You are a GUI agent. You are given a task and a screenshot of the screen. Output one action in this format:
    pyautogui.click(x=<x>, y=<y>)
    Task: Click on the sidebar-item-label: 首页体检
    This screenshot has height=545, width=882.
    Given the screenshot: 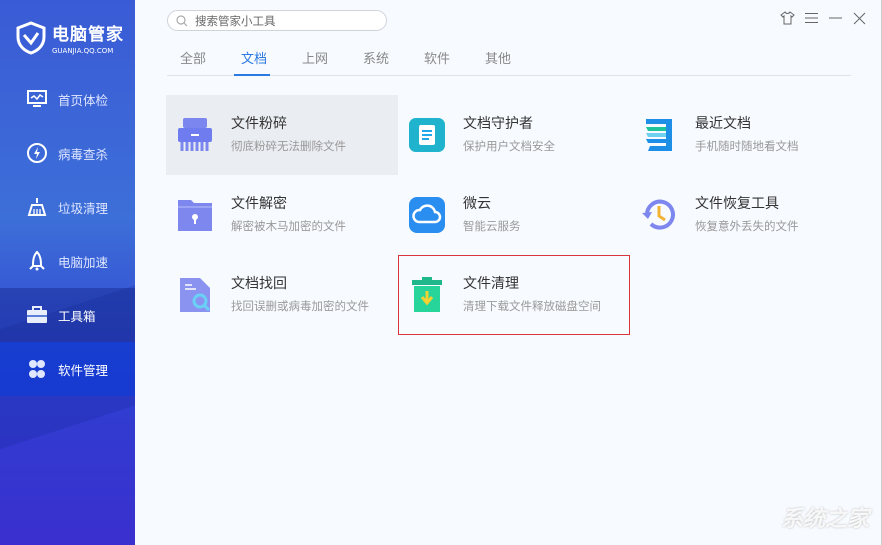 What is the action you would take?
    pyautogui.click(x=83, y=100)
    